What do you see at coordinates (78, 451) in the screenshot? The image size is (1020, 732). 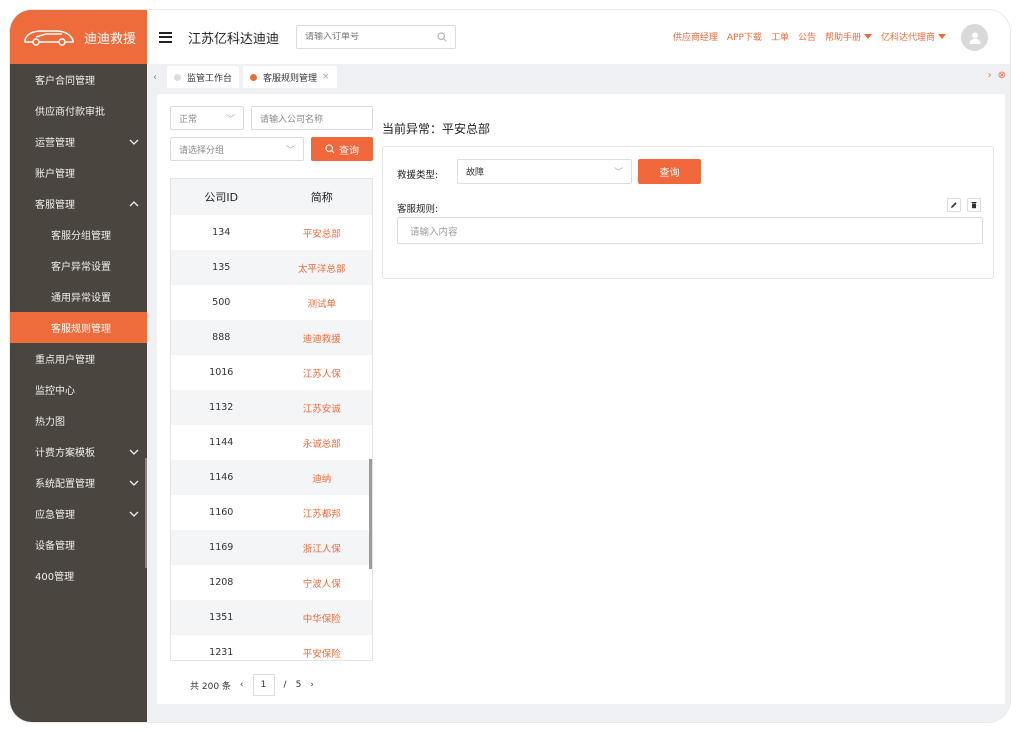 I see `sidebar-item: 计费方案模板` at bounding box center [78, 451].